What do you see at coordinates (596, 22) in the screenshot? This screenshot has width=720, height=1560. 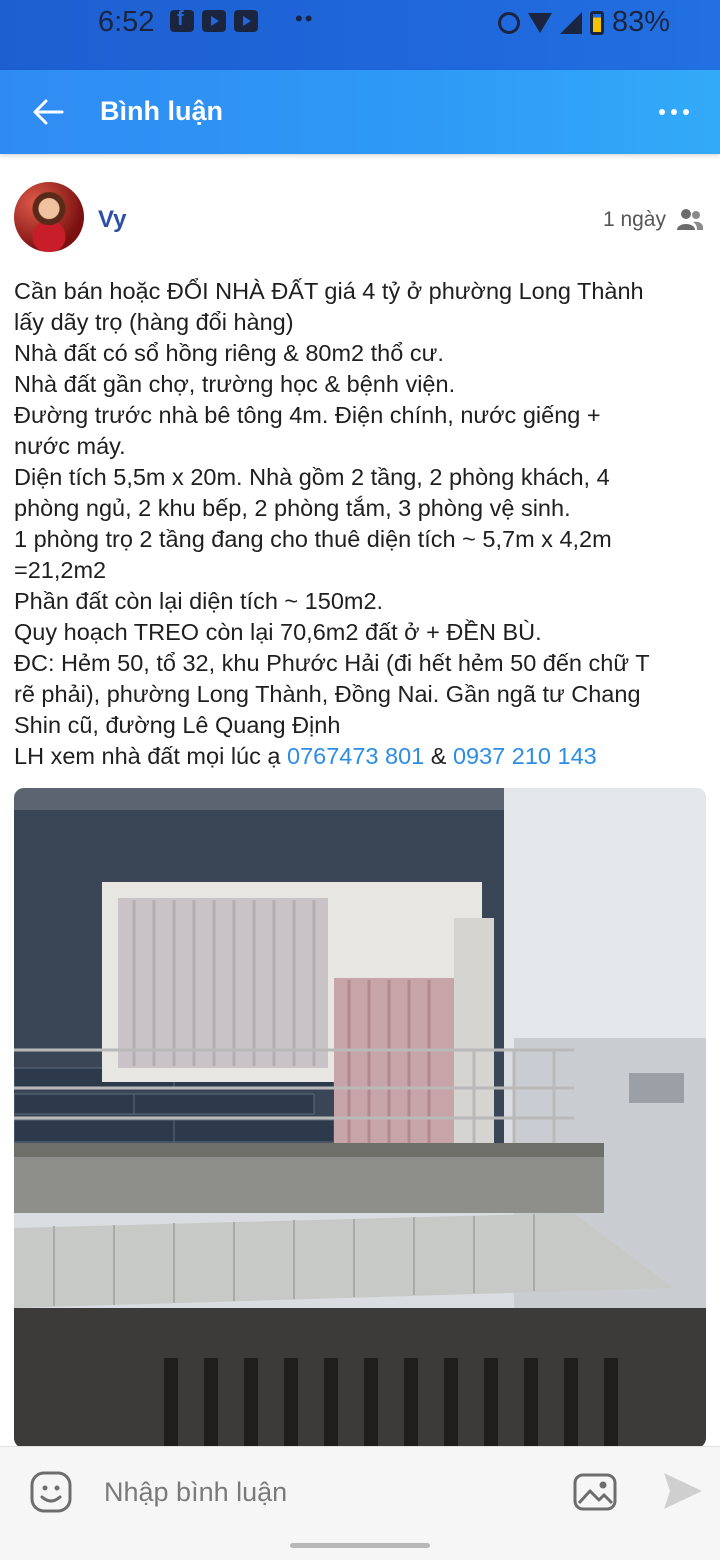 I see `battery-icon` at bounding box center [596, 22].